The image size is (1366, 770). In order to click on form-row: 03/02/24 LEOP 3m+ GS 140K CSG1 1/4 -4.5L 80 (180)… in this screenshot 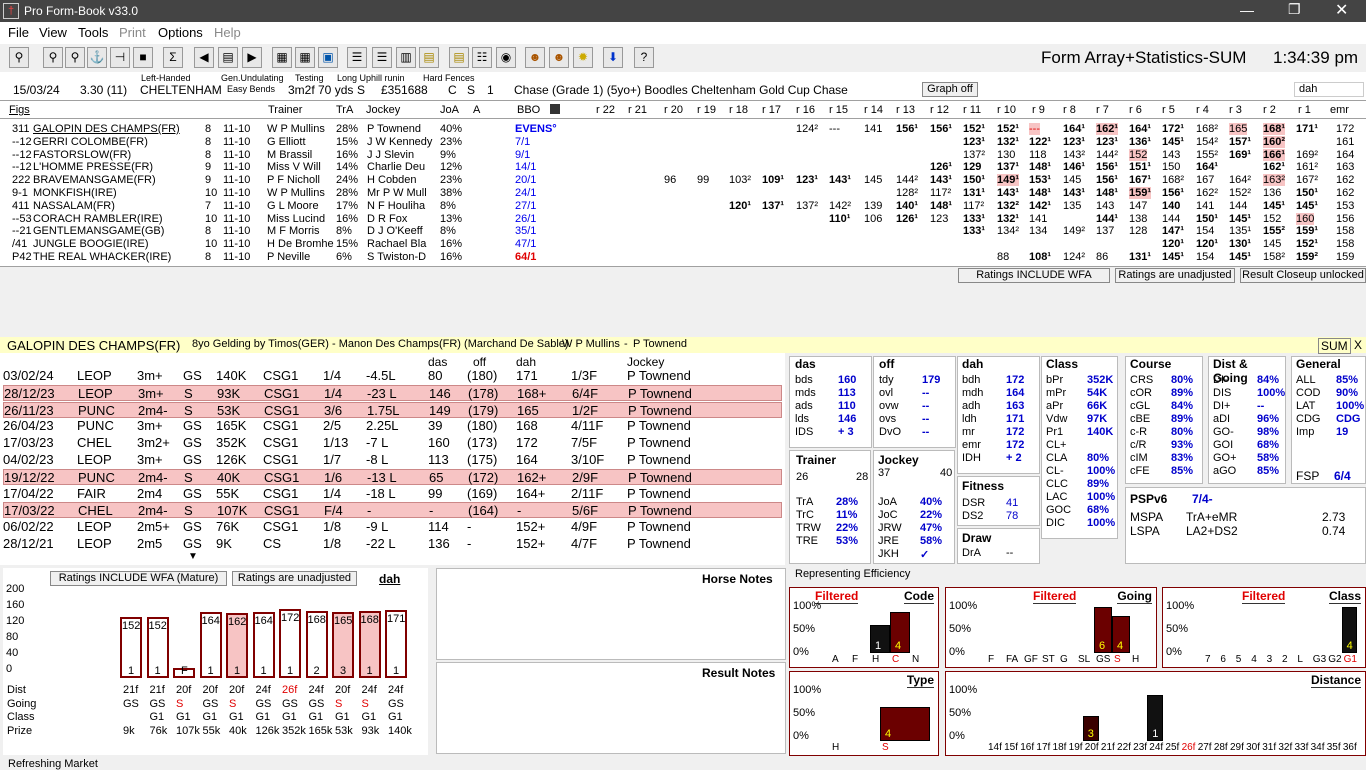, I will do `click(392, 376)`.